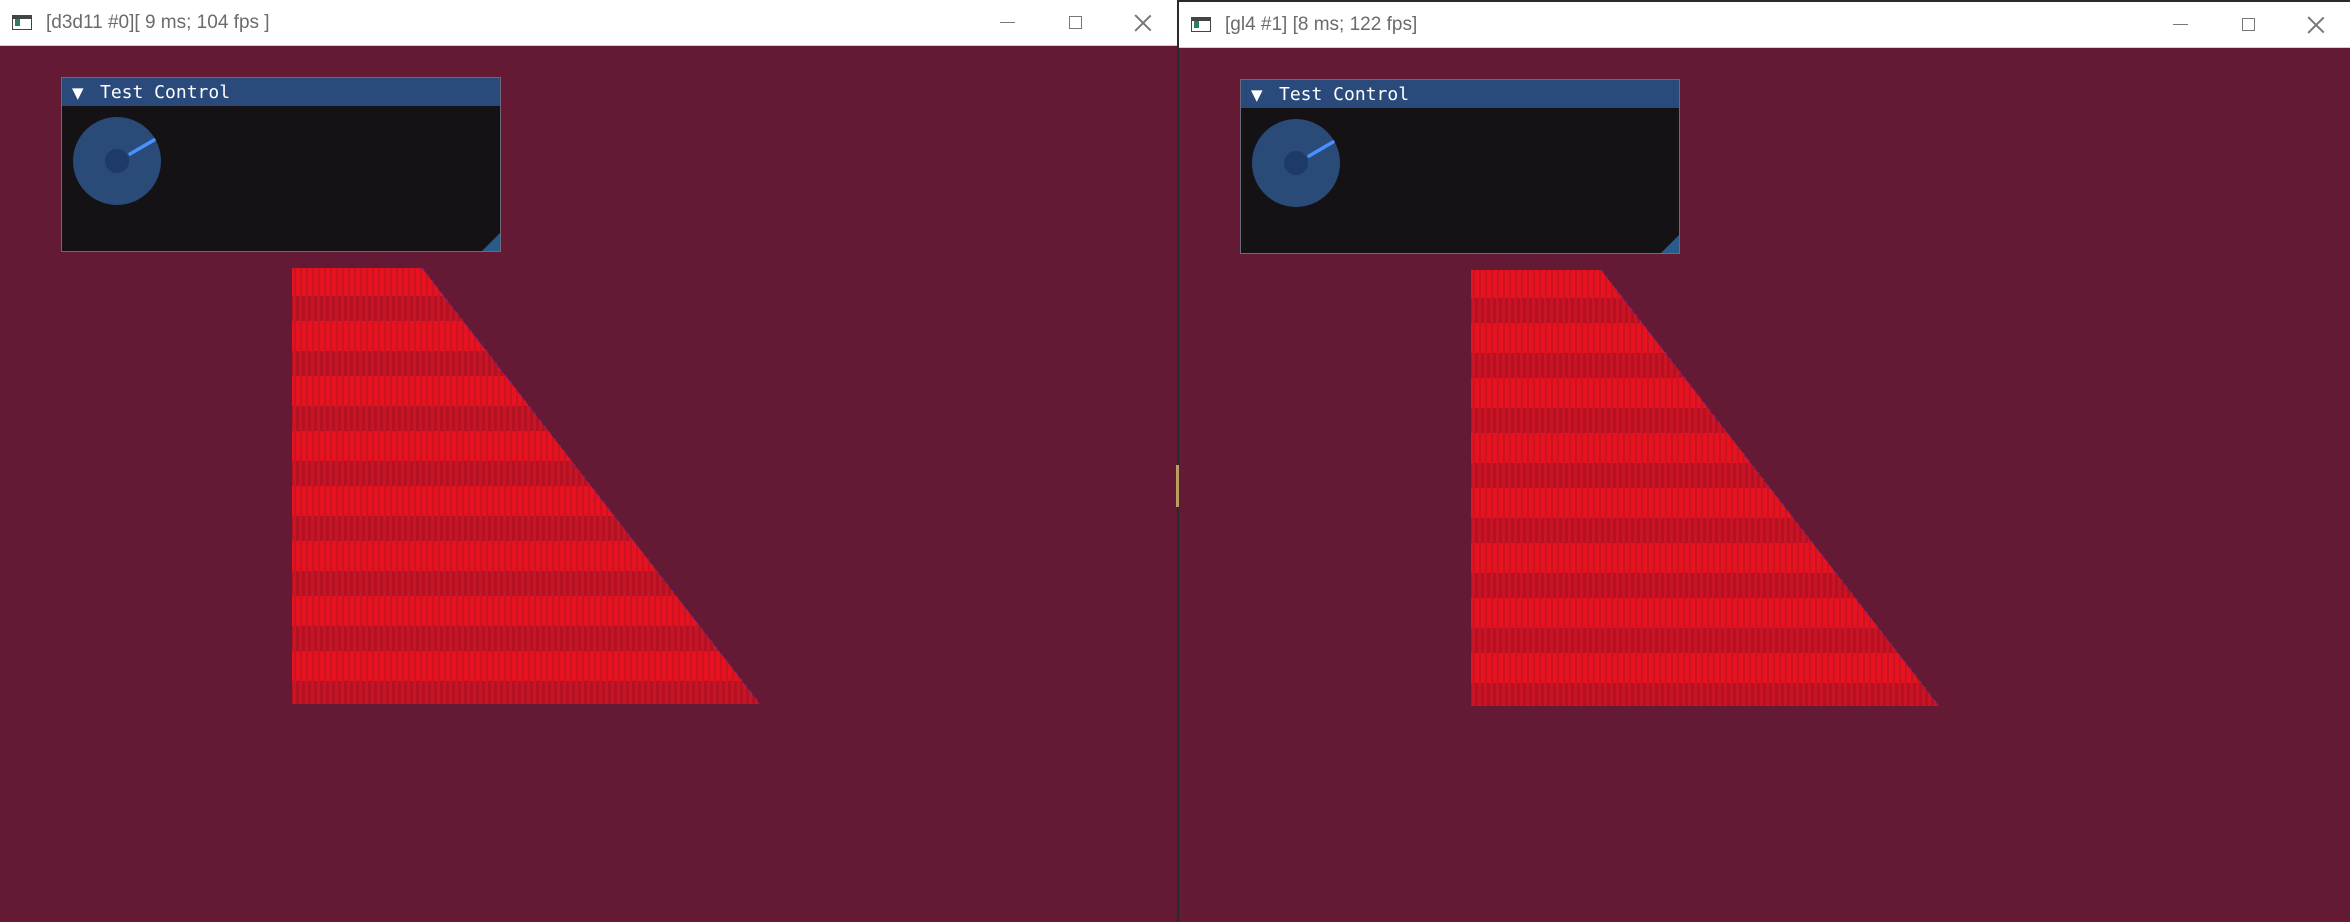 The width and height of the screenshot is (2350, 922). I want to click on title-bar: [d3d11 #0][ 9 ms; 104 fps ], so click(588, 23).